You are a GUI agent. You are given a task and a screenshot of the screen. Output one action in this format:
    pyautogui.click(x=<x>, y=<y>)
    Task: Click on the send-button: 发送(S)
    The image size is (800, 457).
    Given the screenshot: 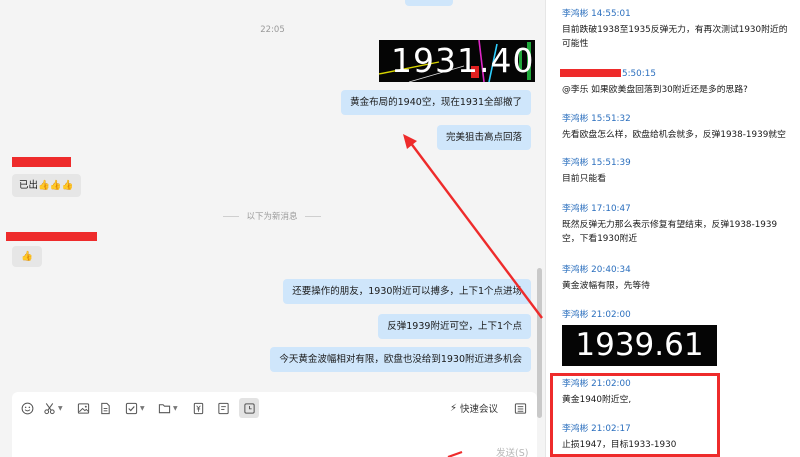 What is the action you would take?
    pyautogui.click(x=512, y=451)
    